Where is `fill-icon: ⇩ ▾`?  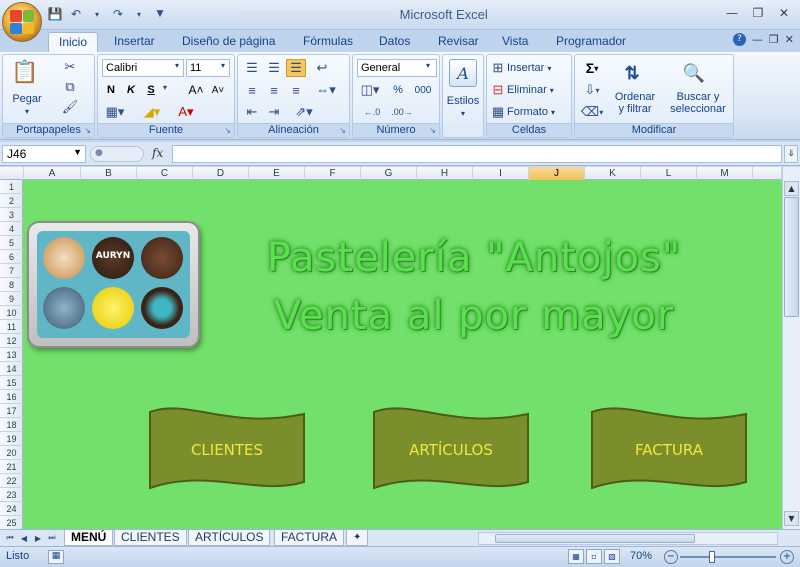
fill-icon: ⇩ ▾ is located at coordinates (592, 90).